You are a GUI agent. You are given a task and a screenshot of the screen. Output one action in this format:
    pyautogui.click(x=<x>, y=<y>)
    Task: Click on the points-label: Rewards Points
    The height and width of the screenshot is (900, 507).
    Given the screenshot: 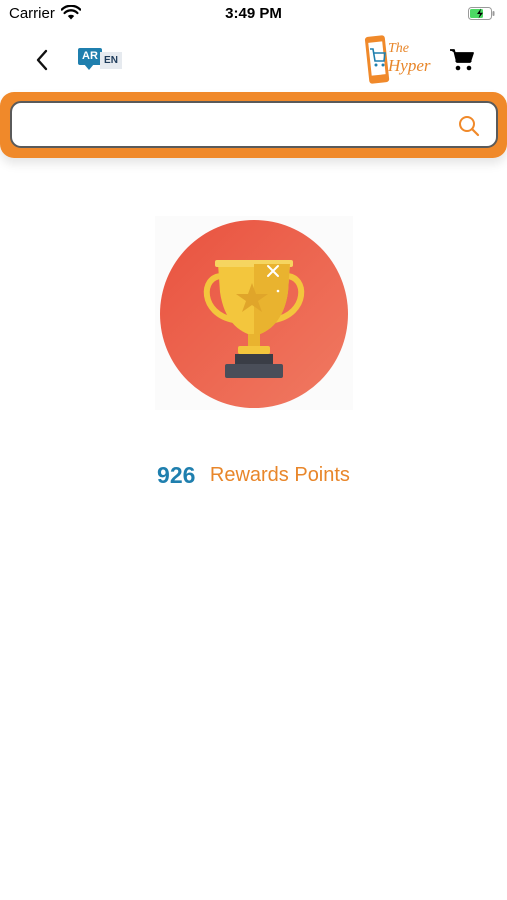 What is the action you would take?
    pyautogui.click(x=279, y=475)
    